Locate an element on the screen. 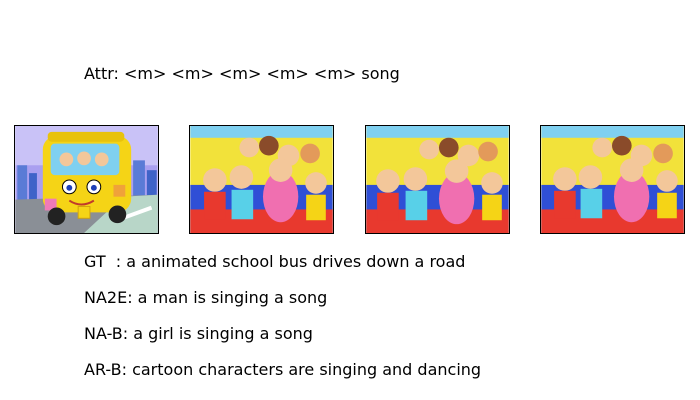 The image size is (700, 400). frame-school-bus is located at coordinates (86, 179).